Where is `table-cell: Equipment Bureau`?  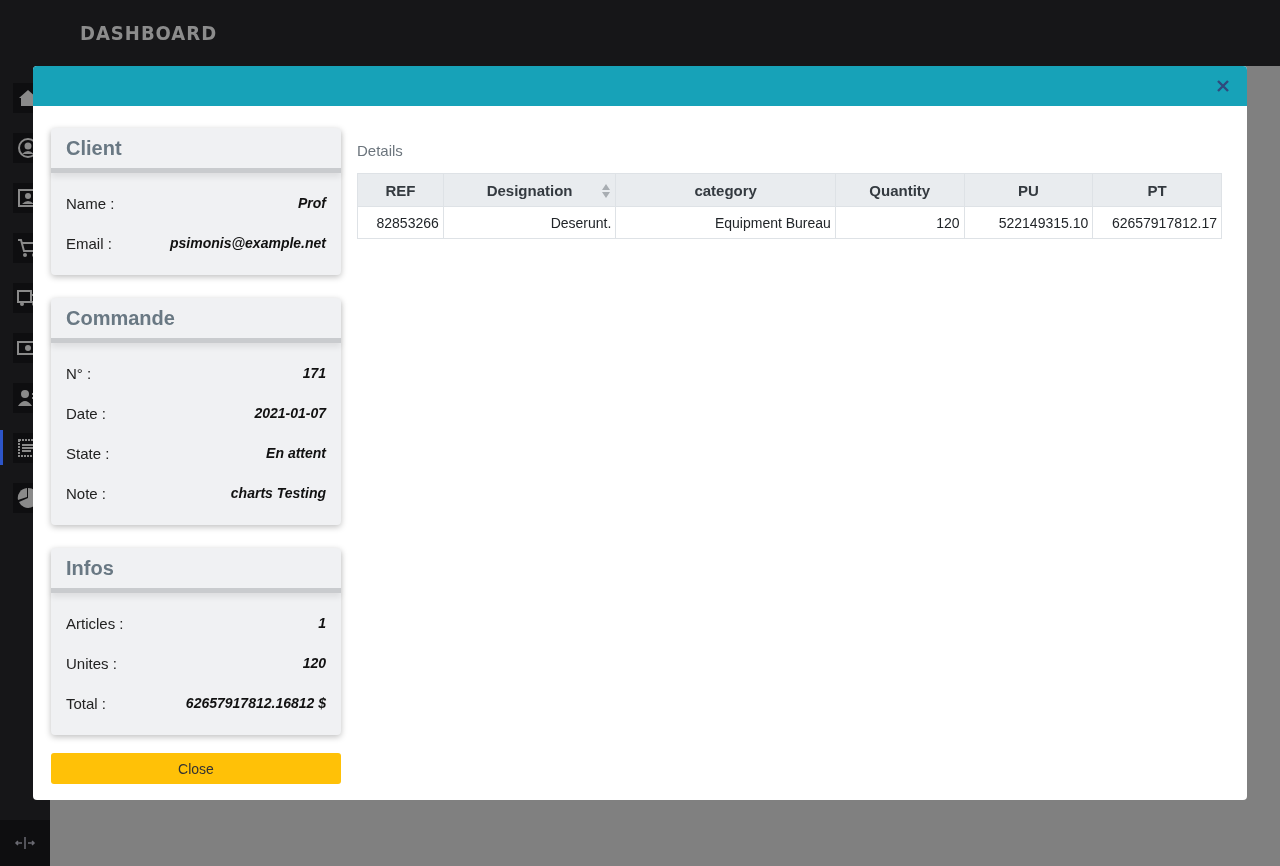 table-cell: Equipment Bureau is located at coordinates (725, 222).